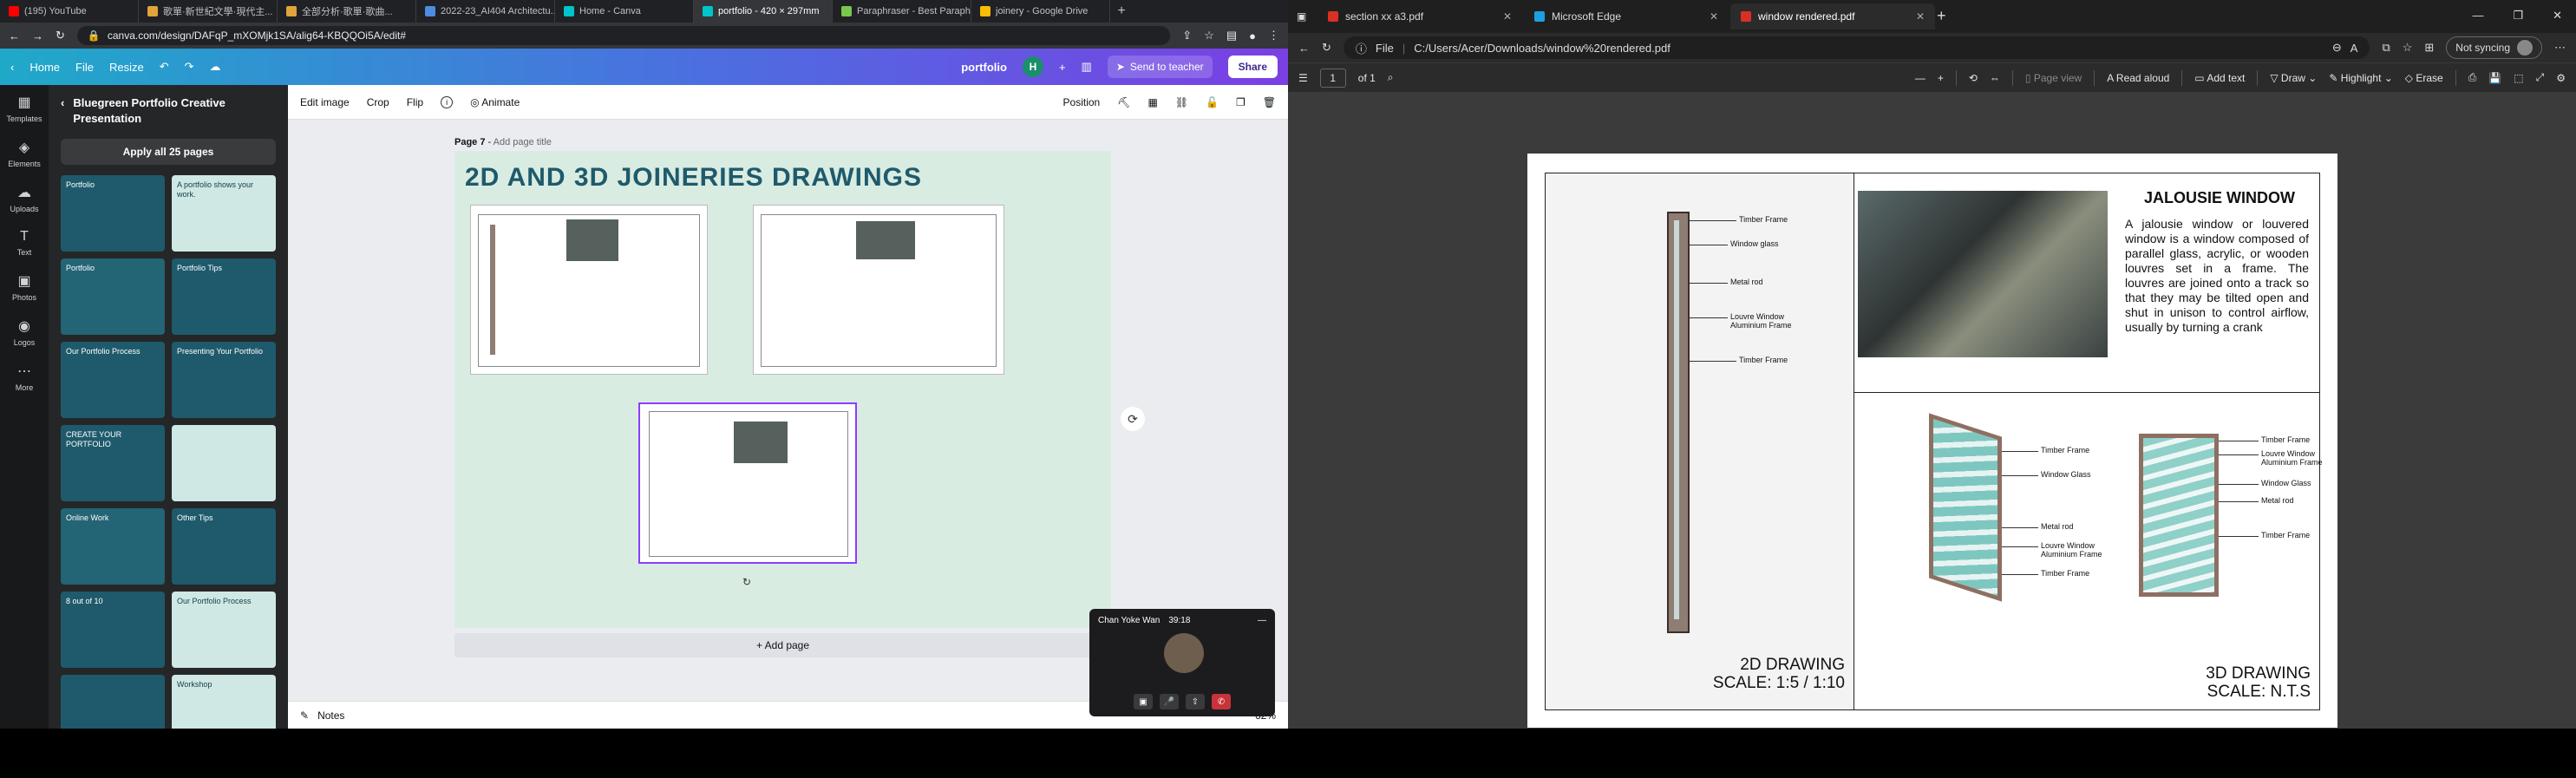 The height and width of the screenshot is (778, 2576). I want to click on add-text-button: ▭ Add text, so click(2219, 78).